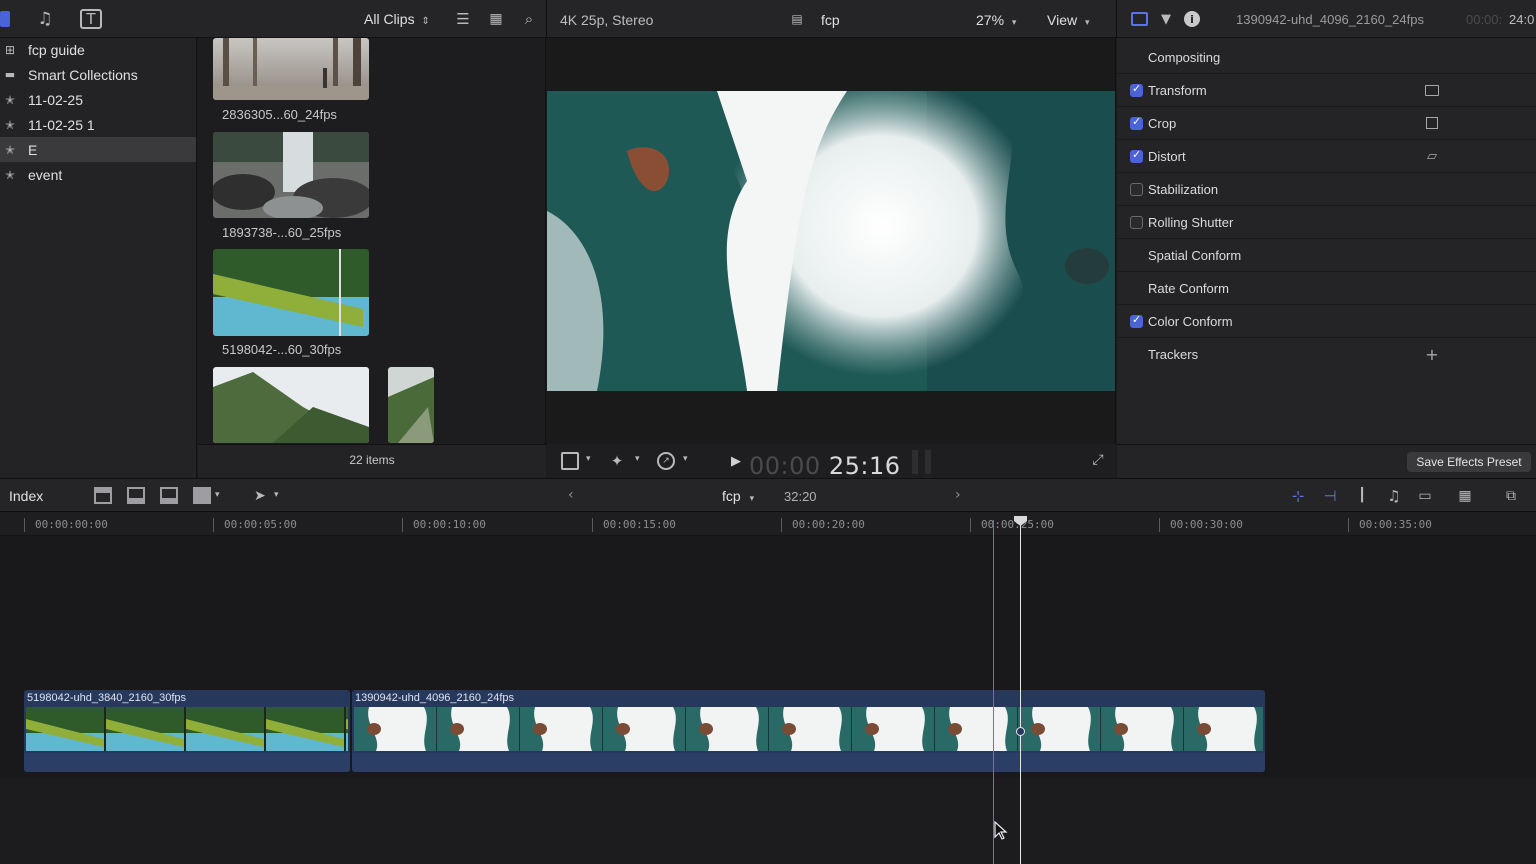 The image size is (1536, 864). I want to click on inspector-row-crop: Crop, so click(1326, 123).